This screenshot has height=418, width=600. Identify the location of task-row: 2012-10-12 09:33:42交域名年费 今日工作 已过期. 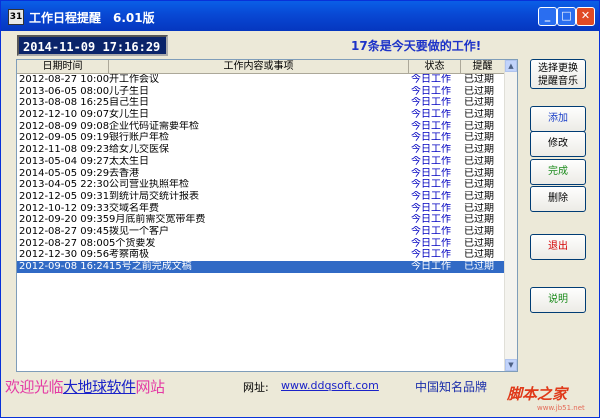
(261, 209).